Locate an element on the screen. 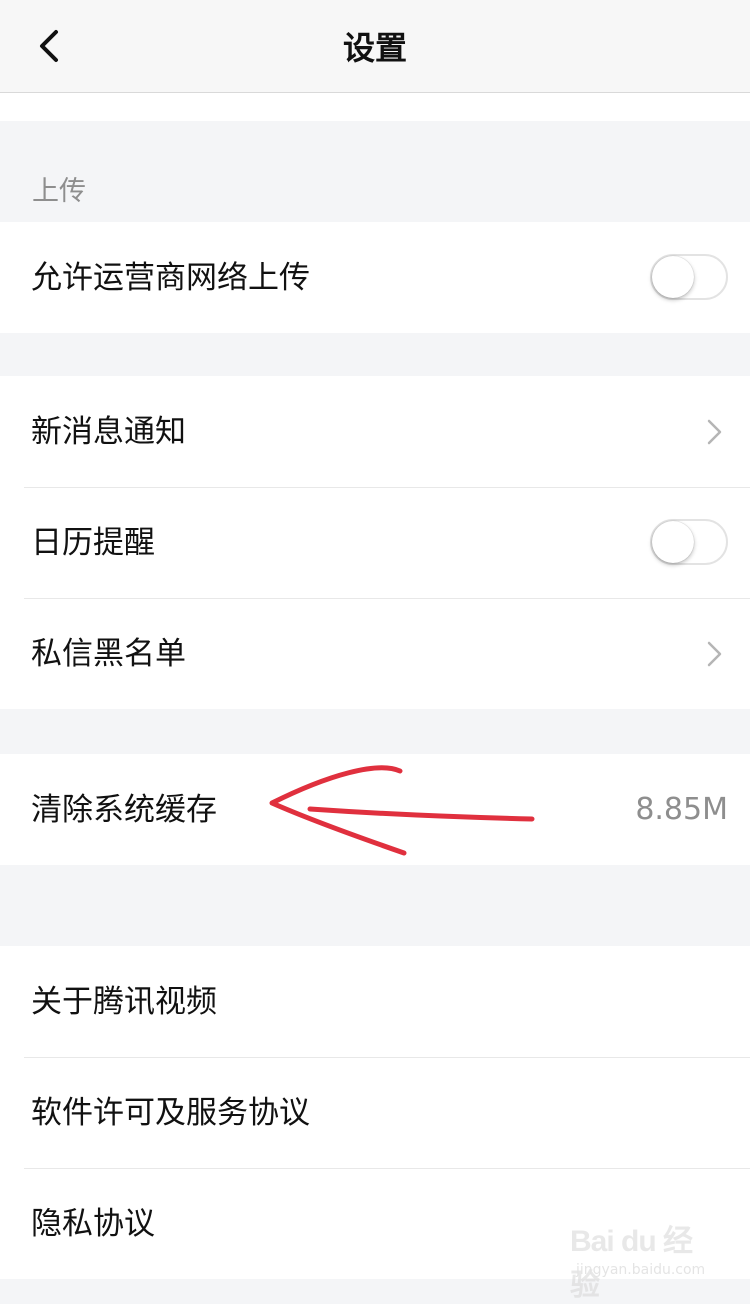 This screenshot has width=750, height=1304. watermark: Bai du 经验 jingyan.baidu.com is located at coordinates (645, 1259).